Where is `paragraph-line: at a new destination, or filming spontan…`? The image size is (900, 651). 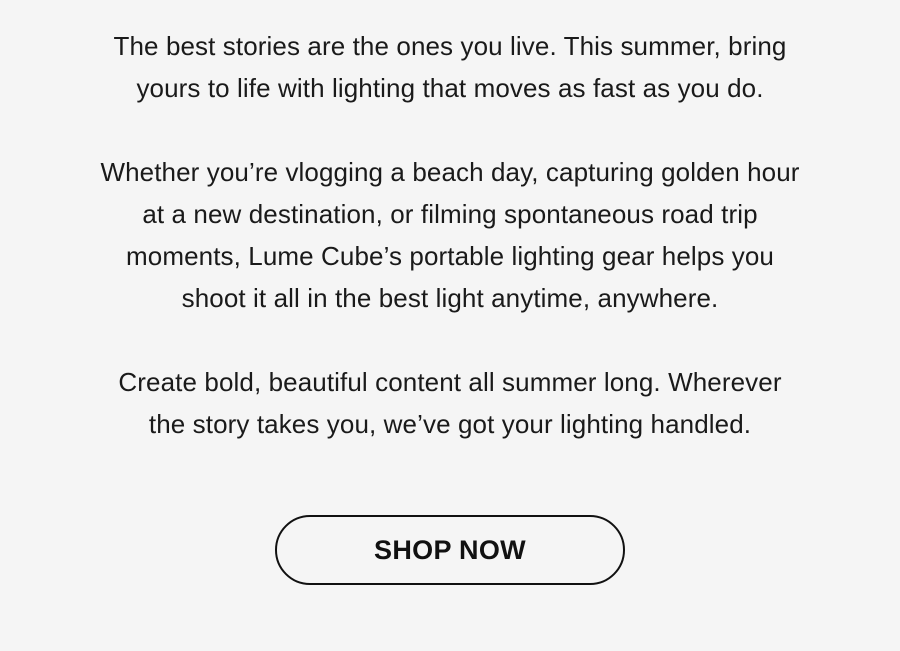
paragraph-line: at a new destination, or filming spontan… is located at coordinates (450, 214).